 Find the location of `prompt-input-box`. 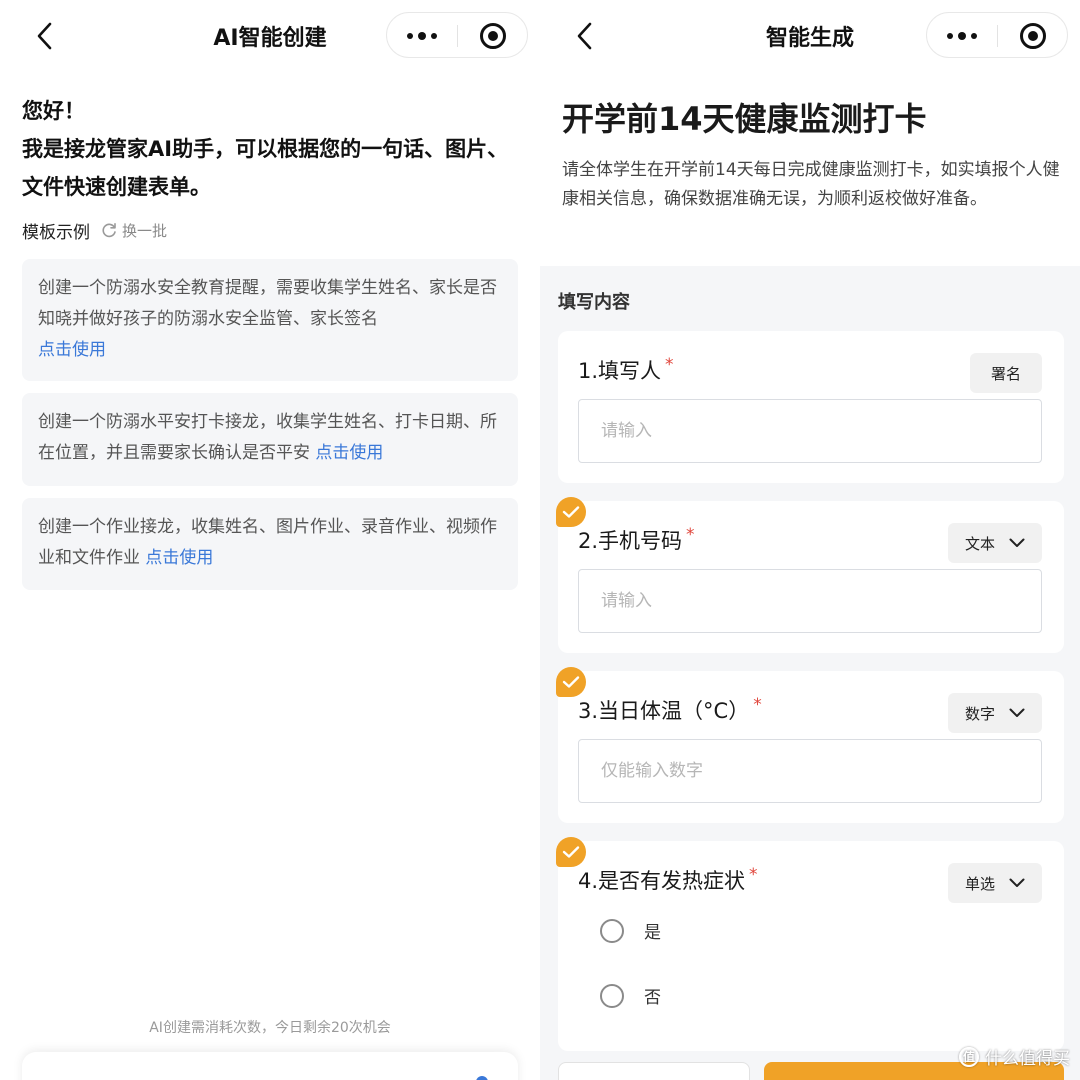

prompt-input-box is located at coordinates (270, 1066).